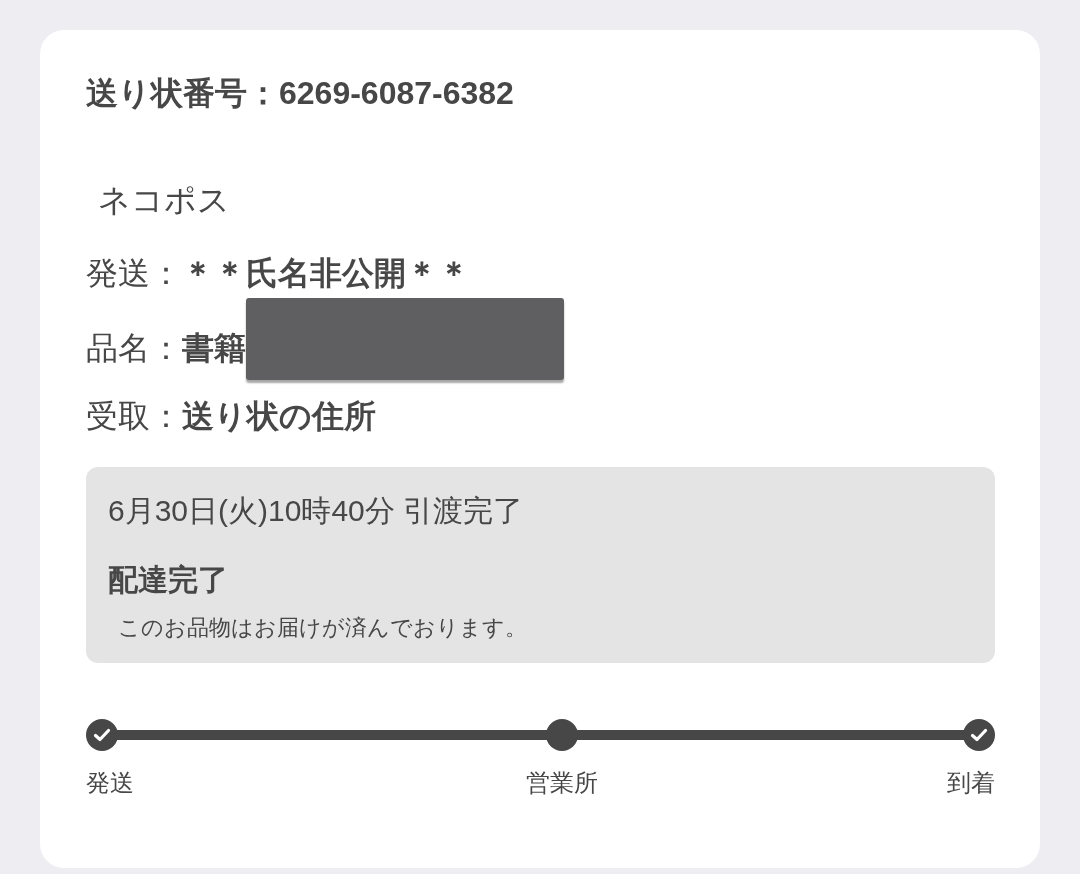 This screenshot has width=1080, height=874. Describe the element at coordinates (214, 348) in the screenshot. I see `detail-value: 書籍` at that location.